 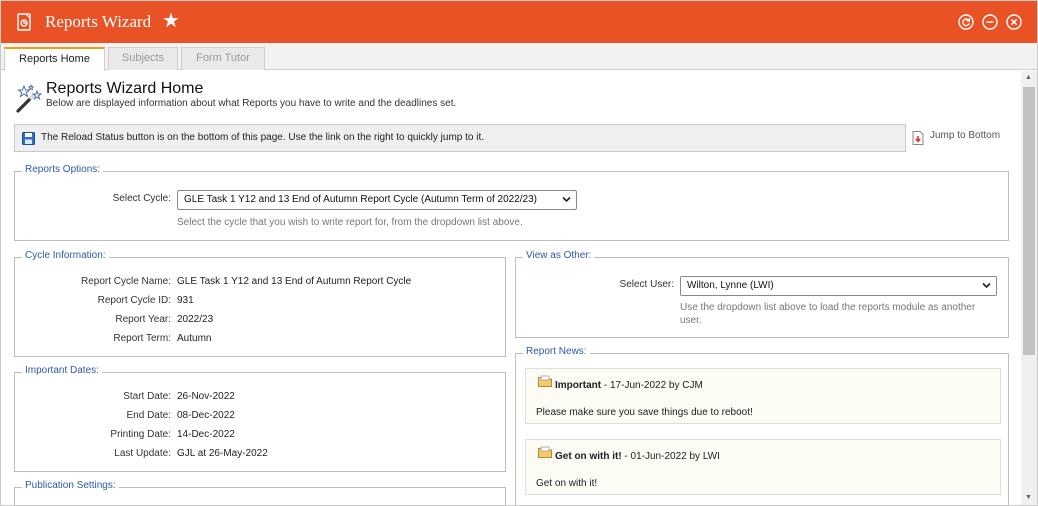 I want to click on scrollbar-thumb, so click(x=1029, y=221).